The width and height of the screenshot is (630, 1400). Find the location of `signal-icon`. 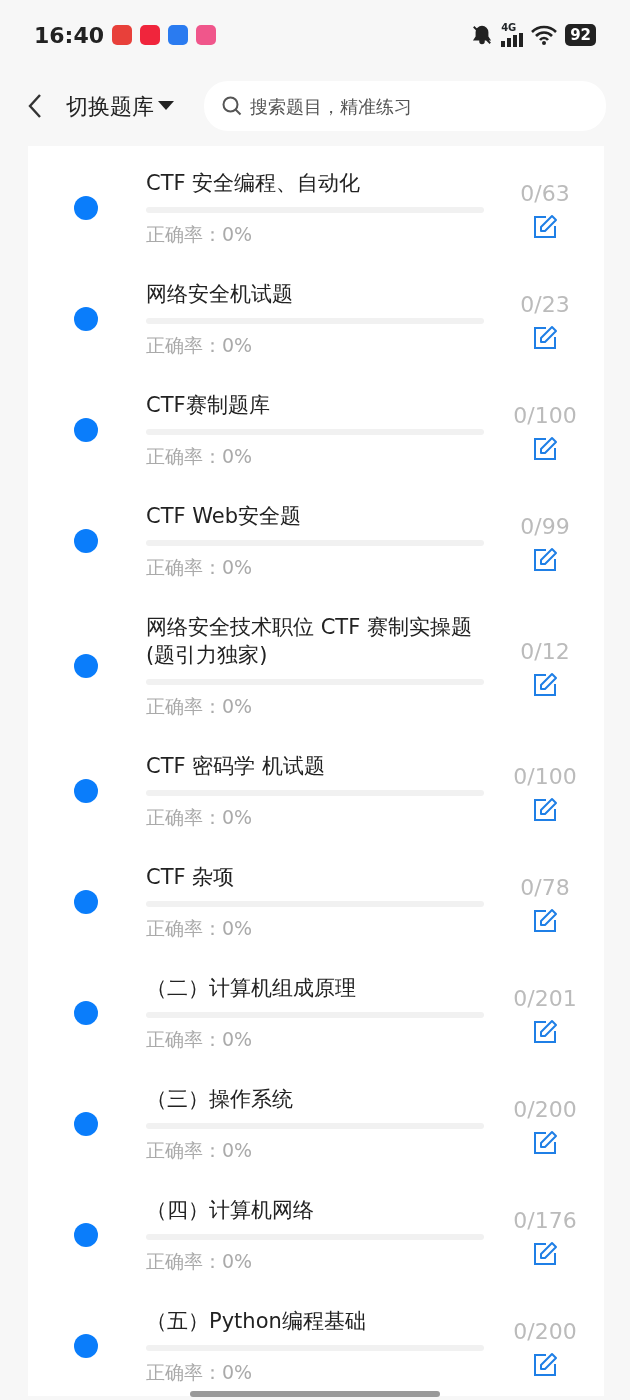

signal-icon is located at coordinates (512, 40).